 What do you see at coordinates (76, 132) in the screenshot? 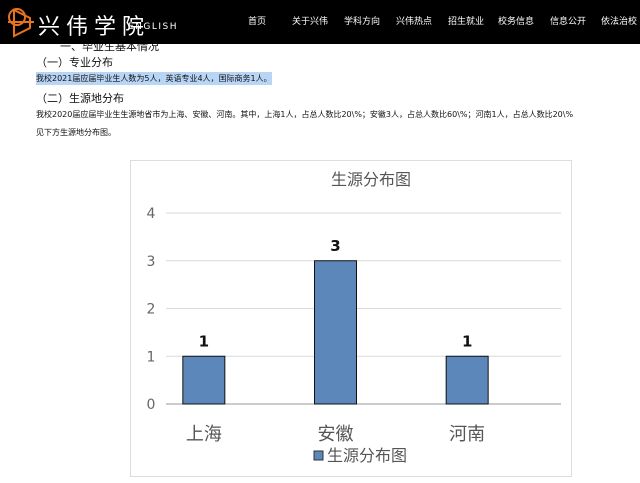
I see `origin-note: 见下方生源地分布图。` at bounding box center [76, 132].